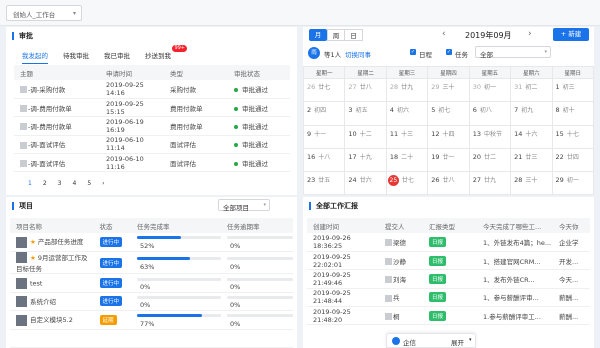  Describe the element at coordinates (324, 136) in the screenshot. I see `calendar-day: 9 十一` at that location.